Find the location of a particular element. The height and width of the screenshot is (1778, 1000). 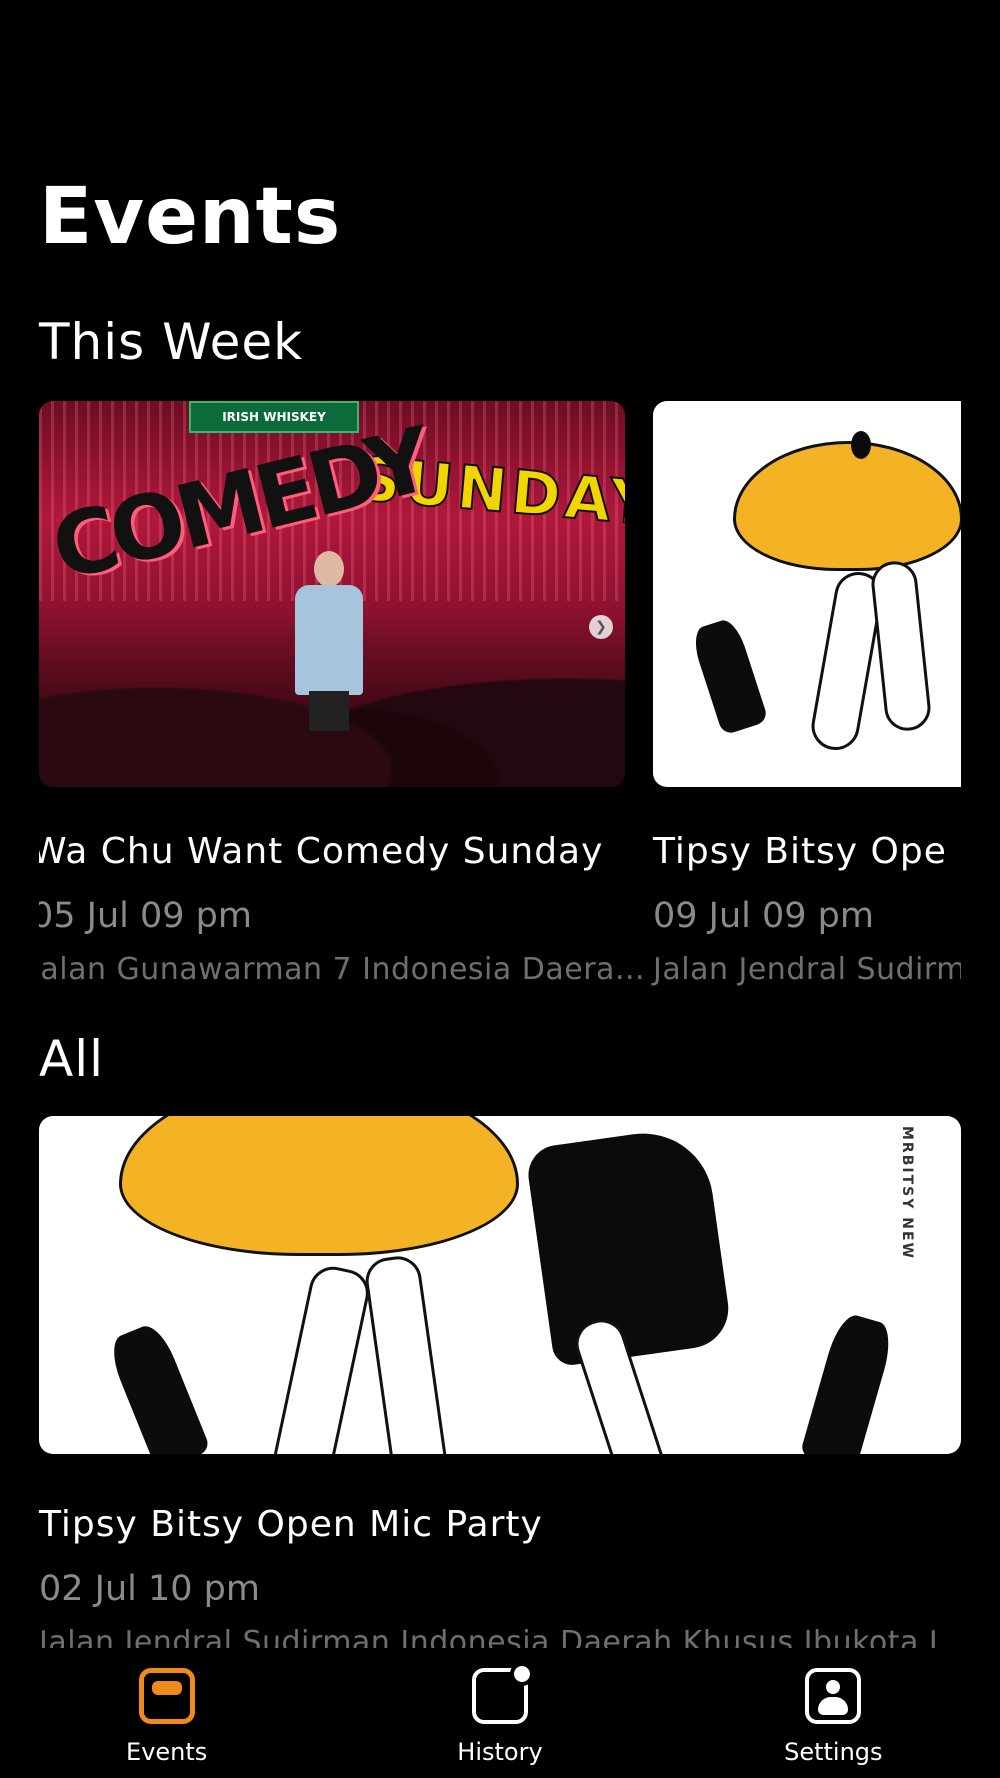

event-name: Wa Chu Want Comedy Sunday is located at coordinates (321, 851).